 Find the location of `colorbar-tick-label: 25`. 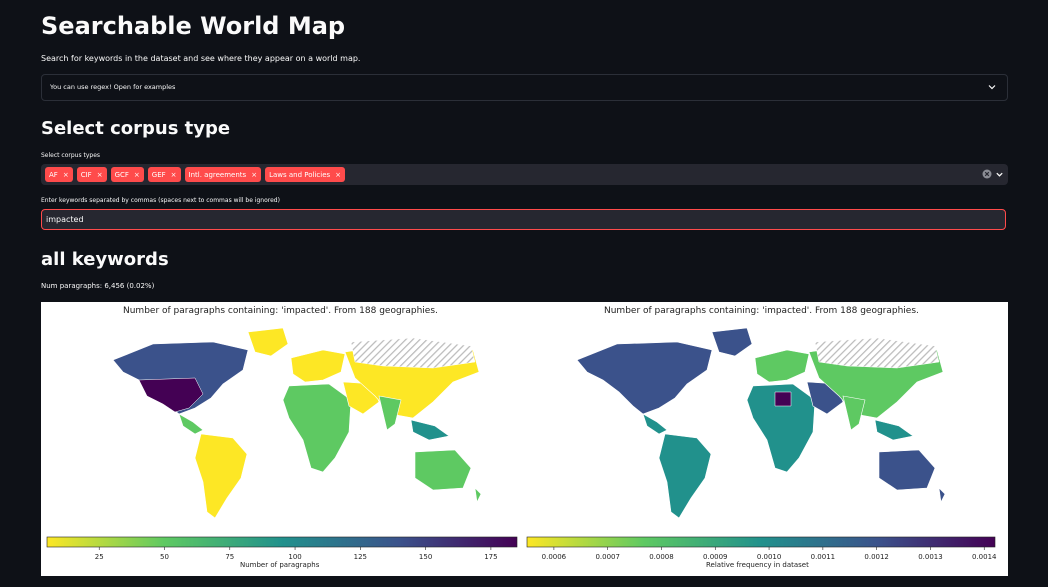

colorbar-tick-label: 25 is located at coordinates (99, 557).